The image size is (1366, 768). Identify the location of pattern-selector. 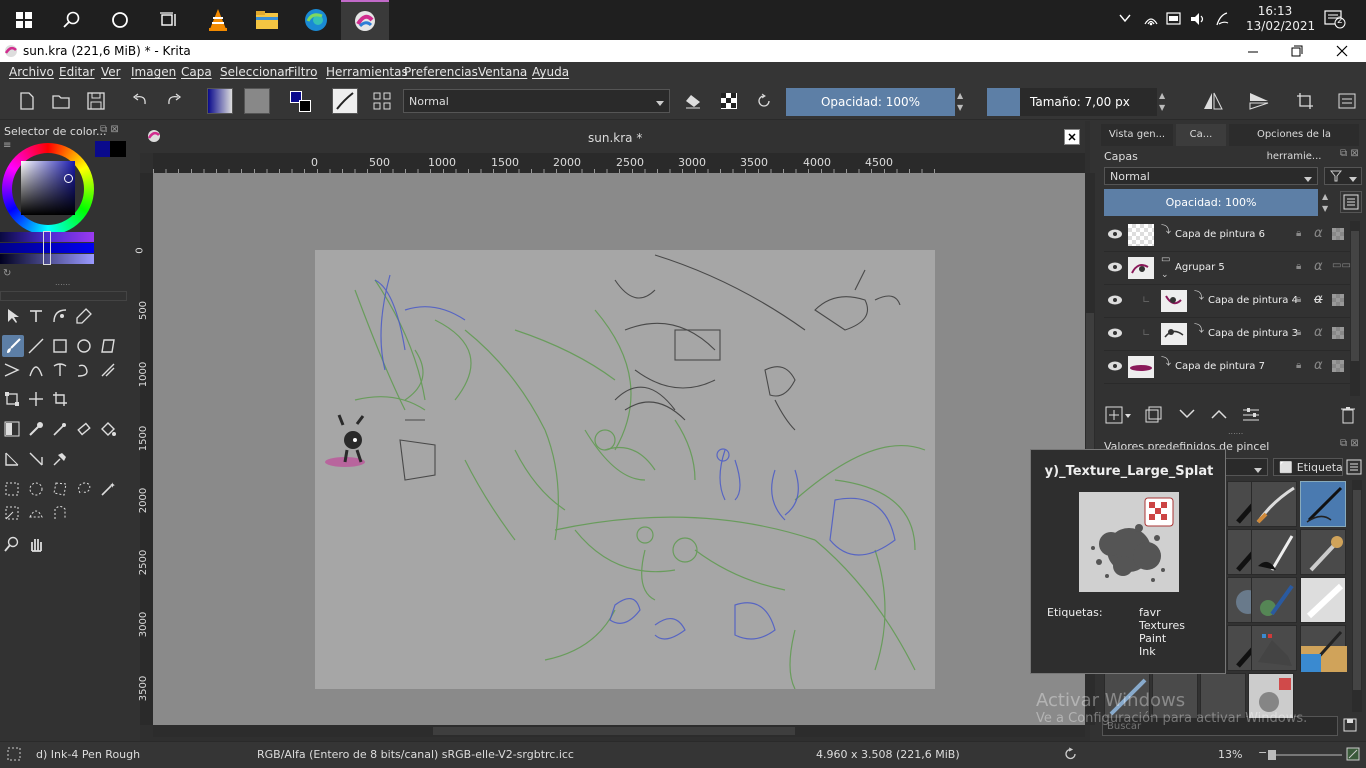
(257, 101).